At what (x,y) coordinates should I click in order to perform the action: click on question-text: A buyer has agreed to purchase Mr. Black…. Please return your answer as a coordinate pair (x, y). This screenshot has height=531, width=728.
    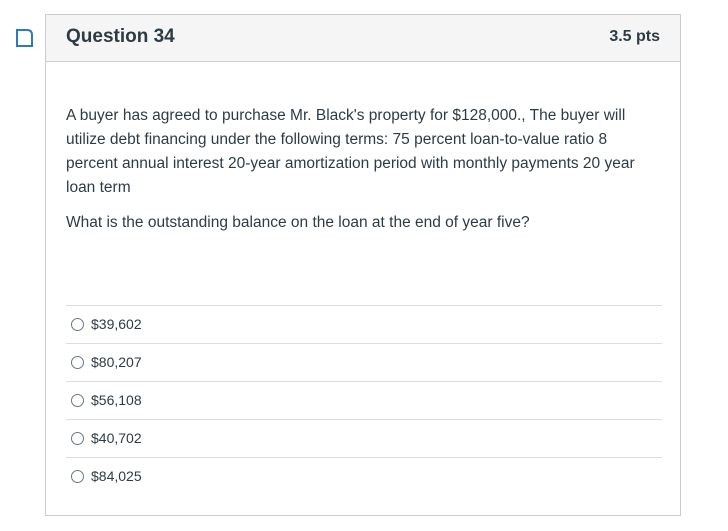
    Looking at the image, I should click on (350, 151).